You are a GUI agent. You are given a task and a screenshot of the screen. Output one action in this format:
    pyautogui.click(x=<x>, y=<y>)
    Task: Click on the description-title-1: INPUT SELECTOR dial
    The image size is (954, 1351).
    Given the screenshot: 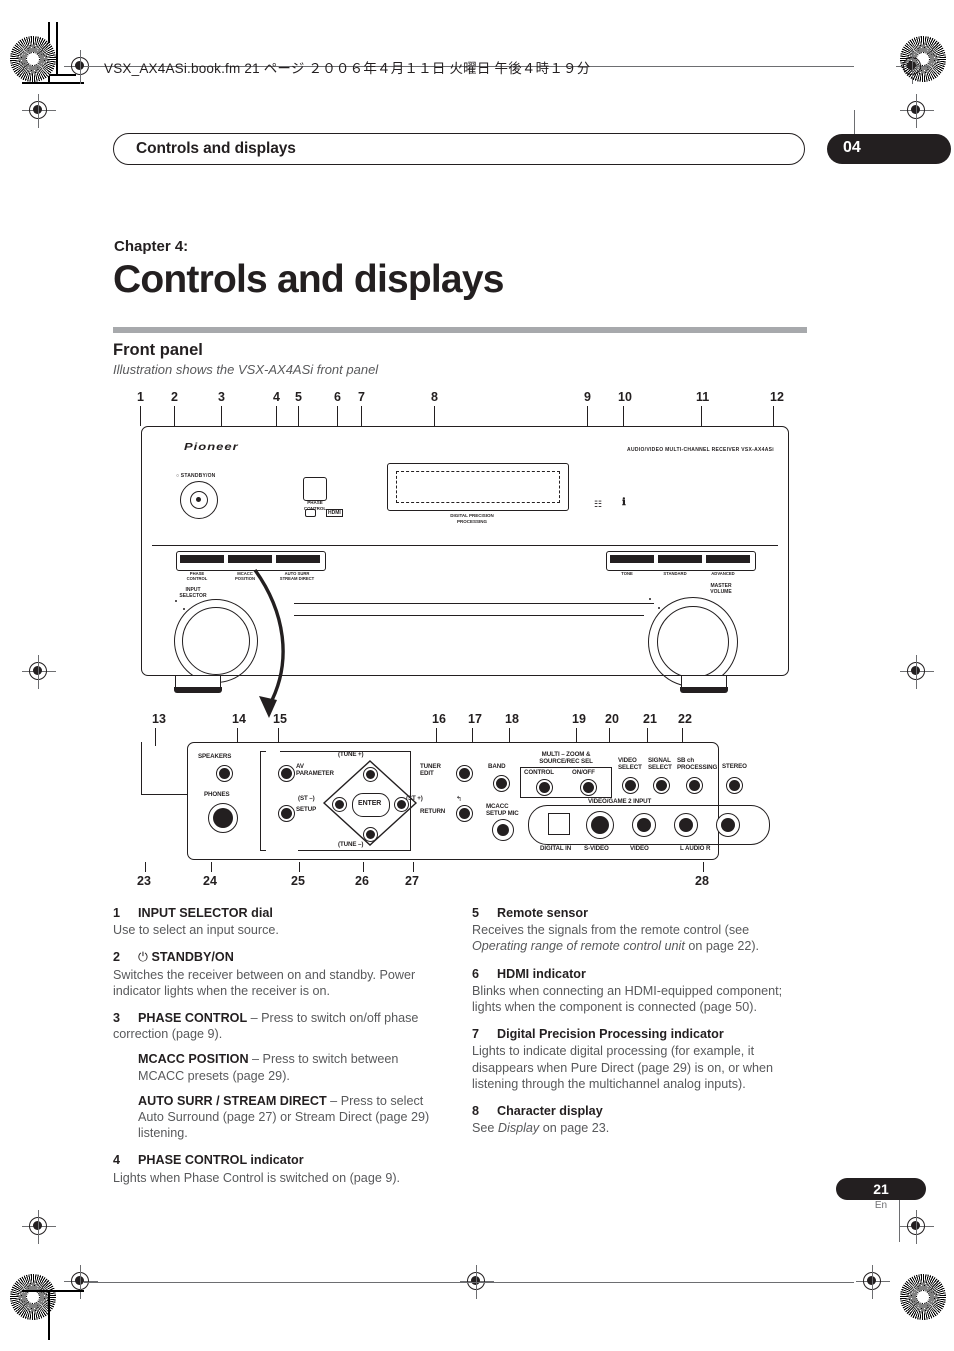 What is the action you would take?
    pyautogui.click(x=205, y=913)
    